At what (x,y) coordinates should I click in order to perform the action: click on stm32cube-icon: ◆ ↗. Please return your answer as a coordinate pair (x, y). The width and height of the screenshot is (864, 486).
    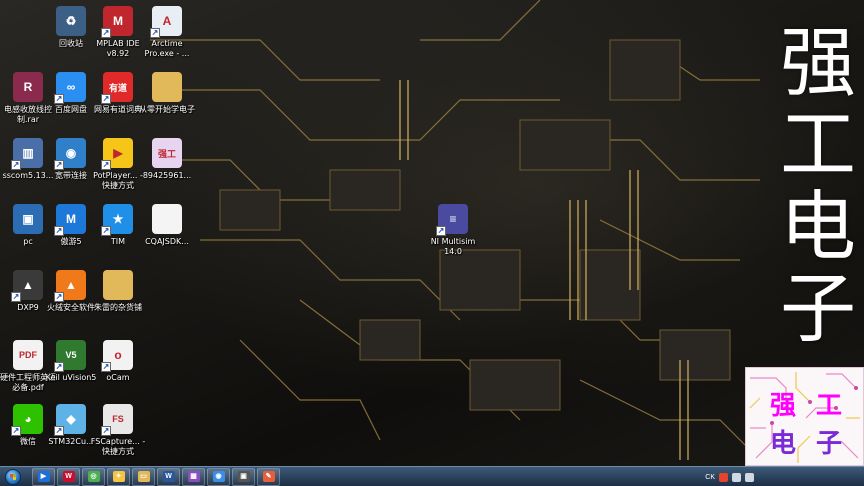
    Looking at the image, I should click on (70, 420).